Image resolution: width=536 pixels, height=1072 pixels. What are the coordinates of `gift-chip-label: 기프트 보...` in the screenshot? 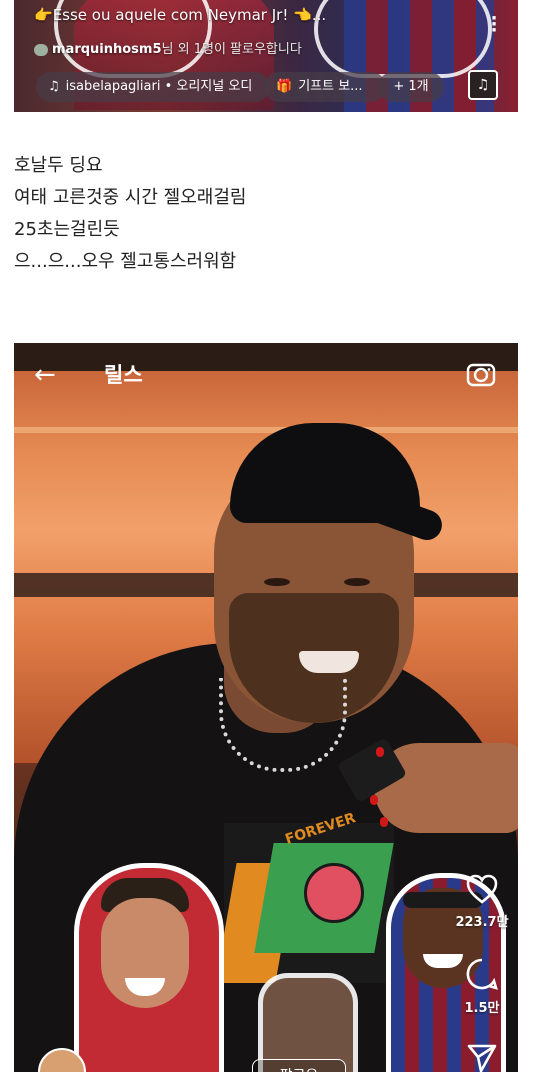 It's located at (330, 86).